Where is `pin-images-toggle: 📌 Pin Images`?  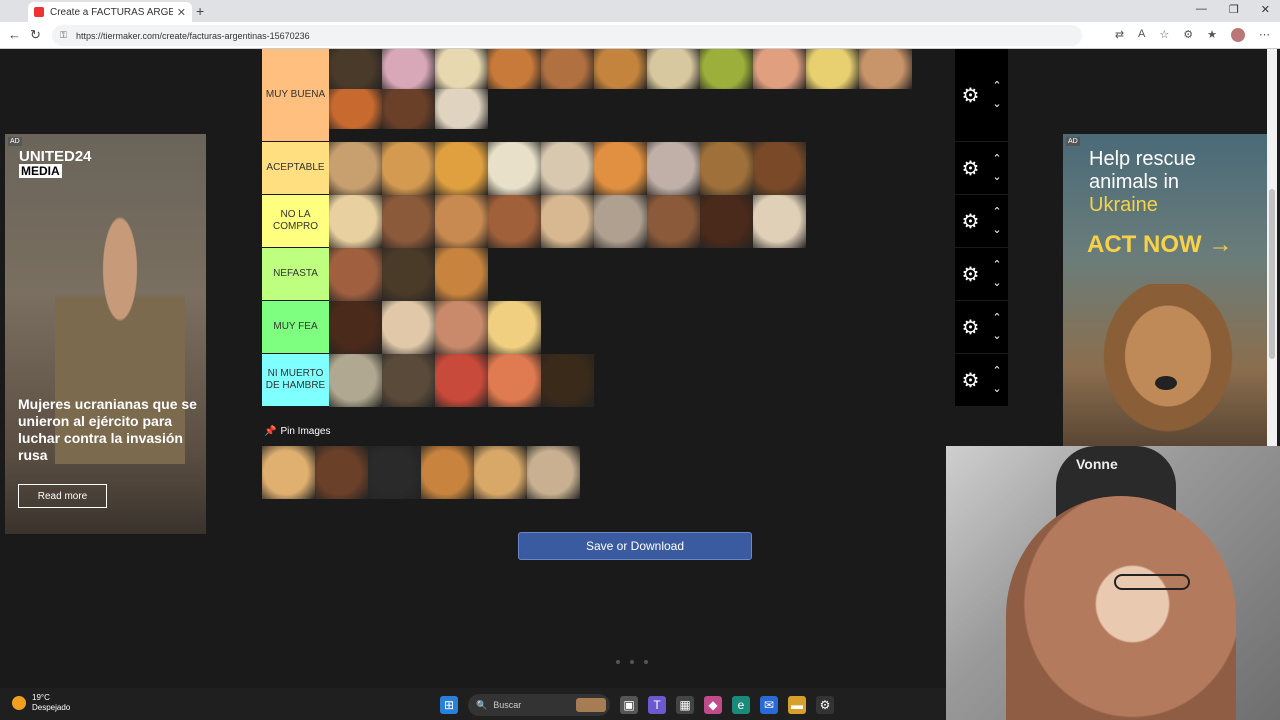 pin-images-toggle: 📌 Pin Images is located at coordinates (297, 431).